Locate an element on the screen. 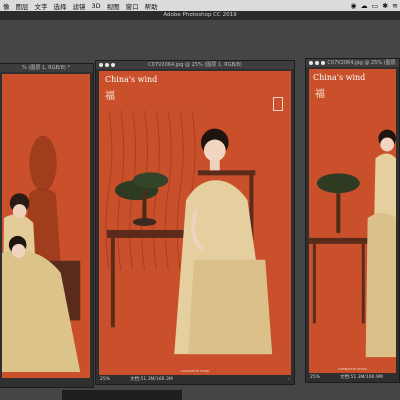 This screenshot has width=400, height=400. status-icons: ◉ ☁ ▭ ✱ ≋ is located at coordinates (374, 5).